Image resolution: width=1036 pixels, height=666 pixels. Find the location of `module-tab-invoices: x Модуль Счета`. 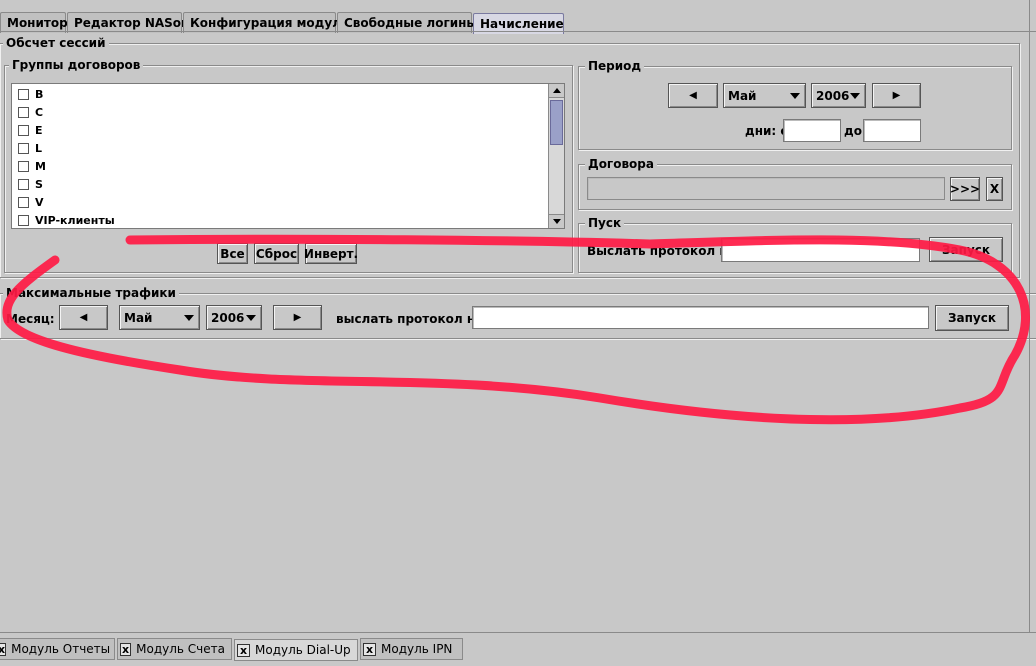

module-tab-invoices: x Модуль Счета is located at coordinates (174, 649).